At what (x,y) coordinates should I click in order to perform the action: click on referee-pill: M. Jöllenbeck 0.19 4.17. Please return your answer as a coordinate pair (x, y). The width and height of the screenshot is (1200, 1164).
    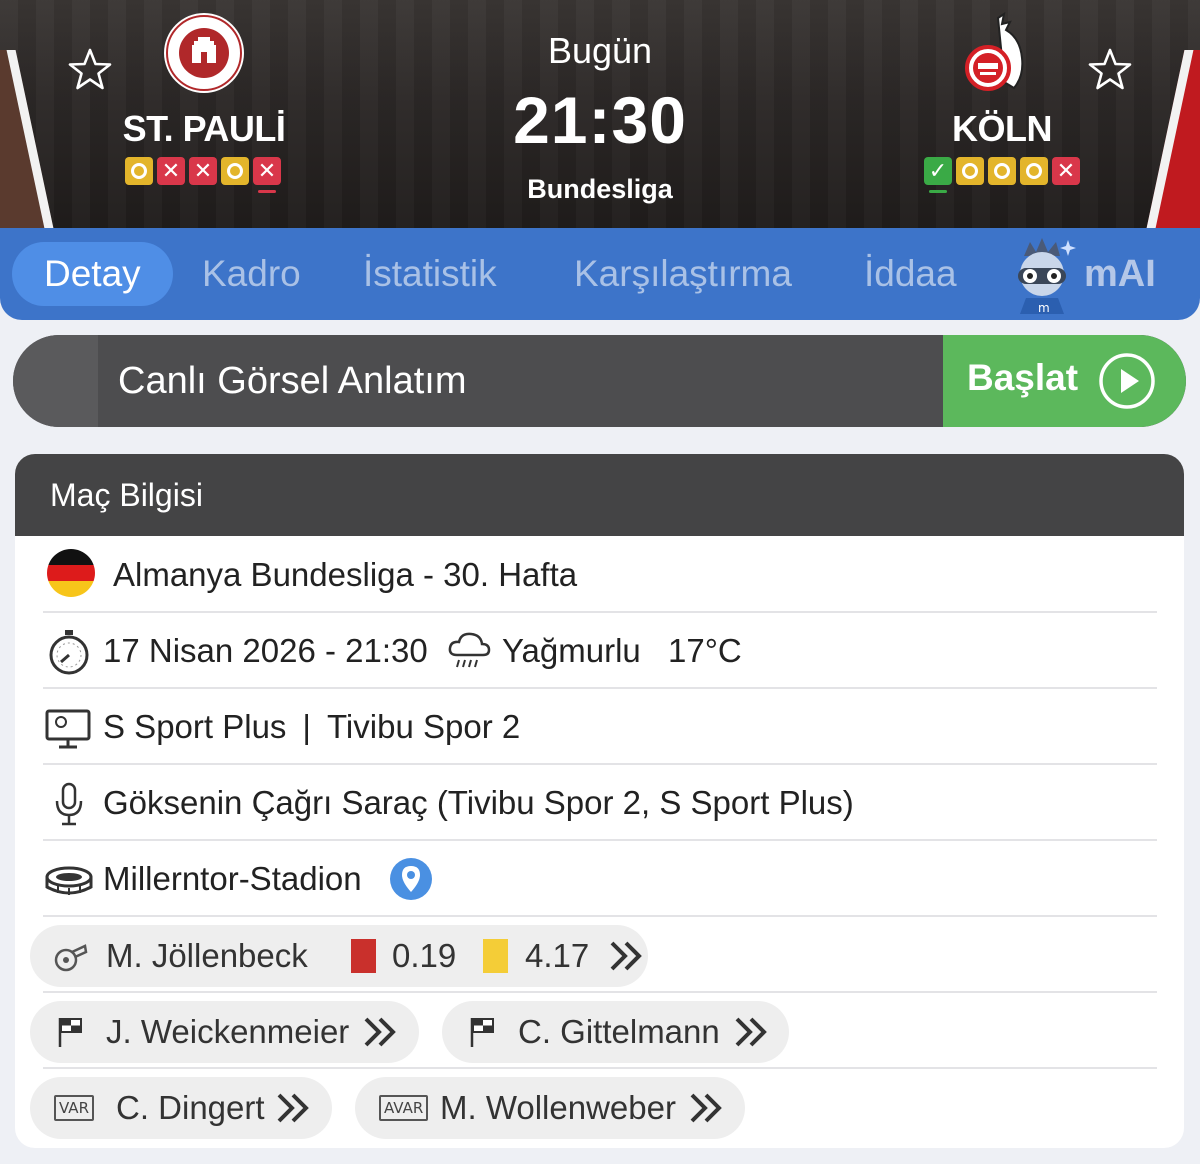
    Looking at the image, I should click on (339, 956).